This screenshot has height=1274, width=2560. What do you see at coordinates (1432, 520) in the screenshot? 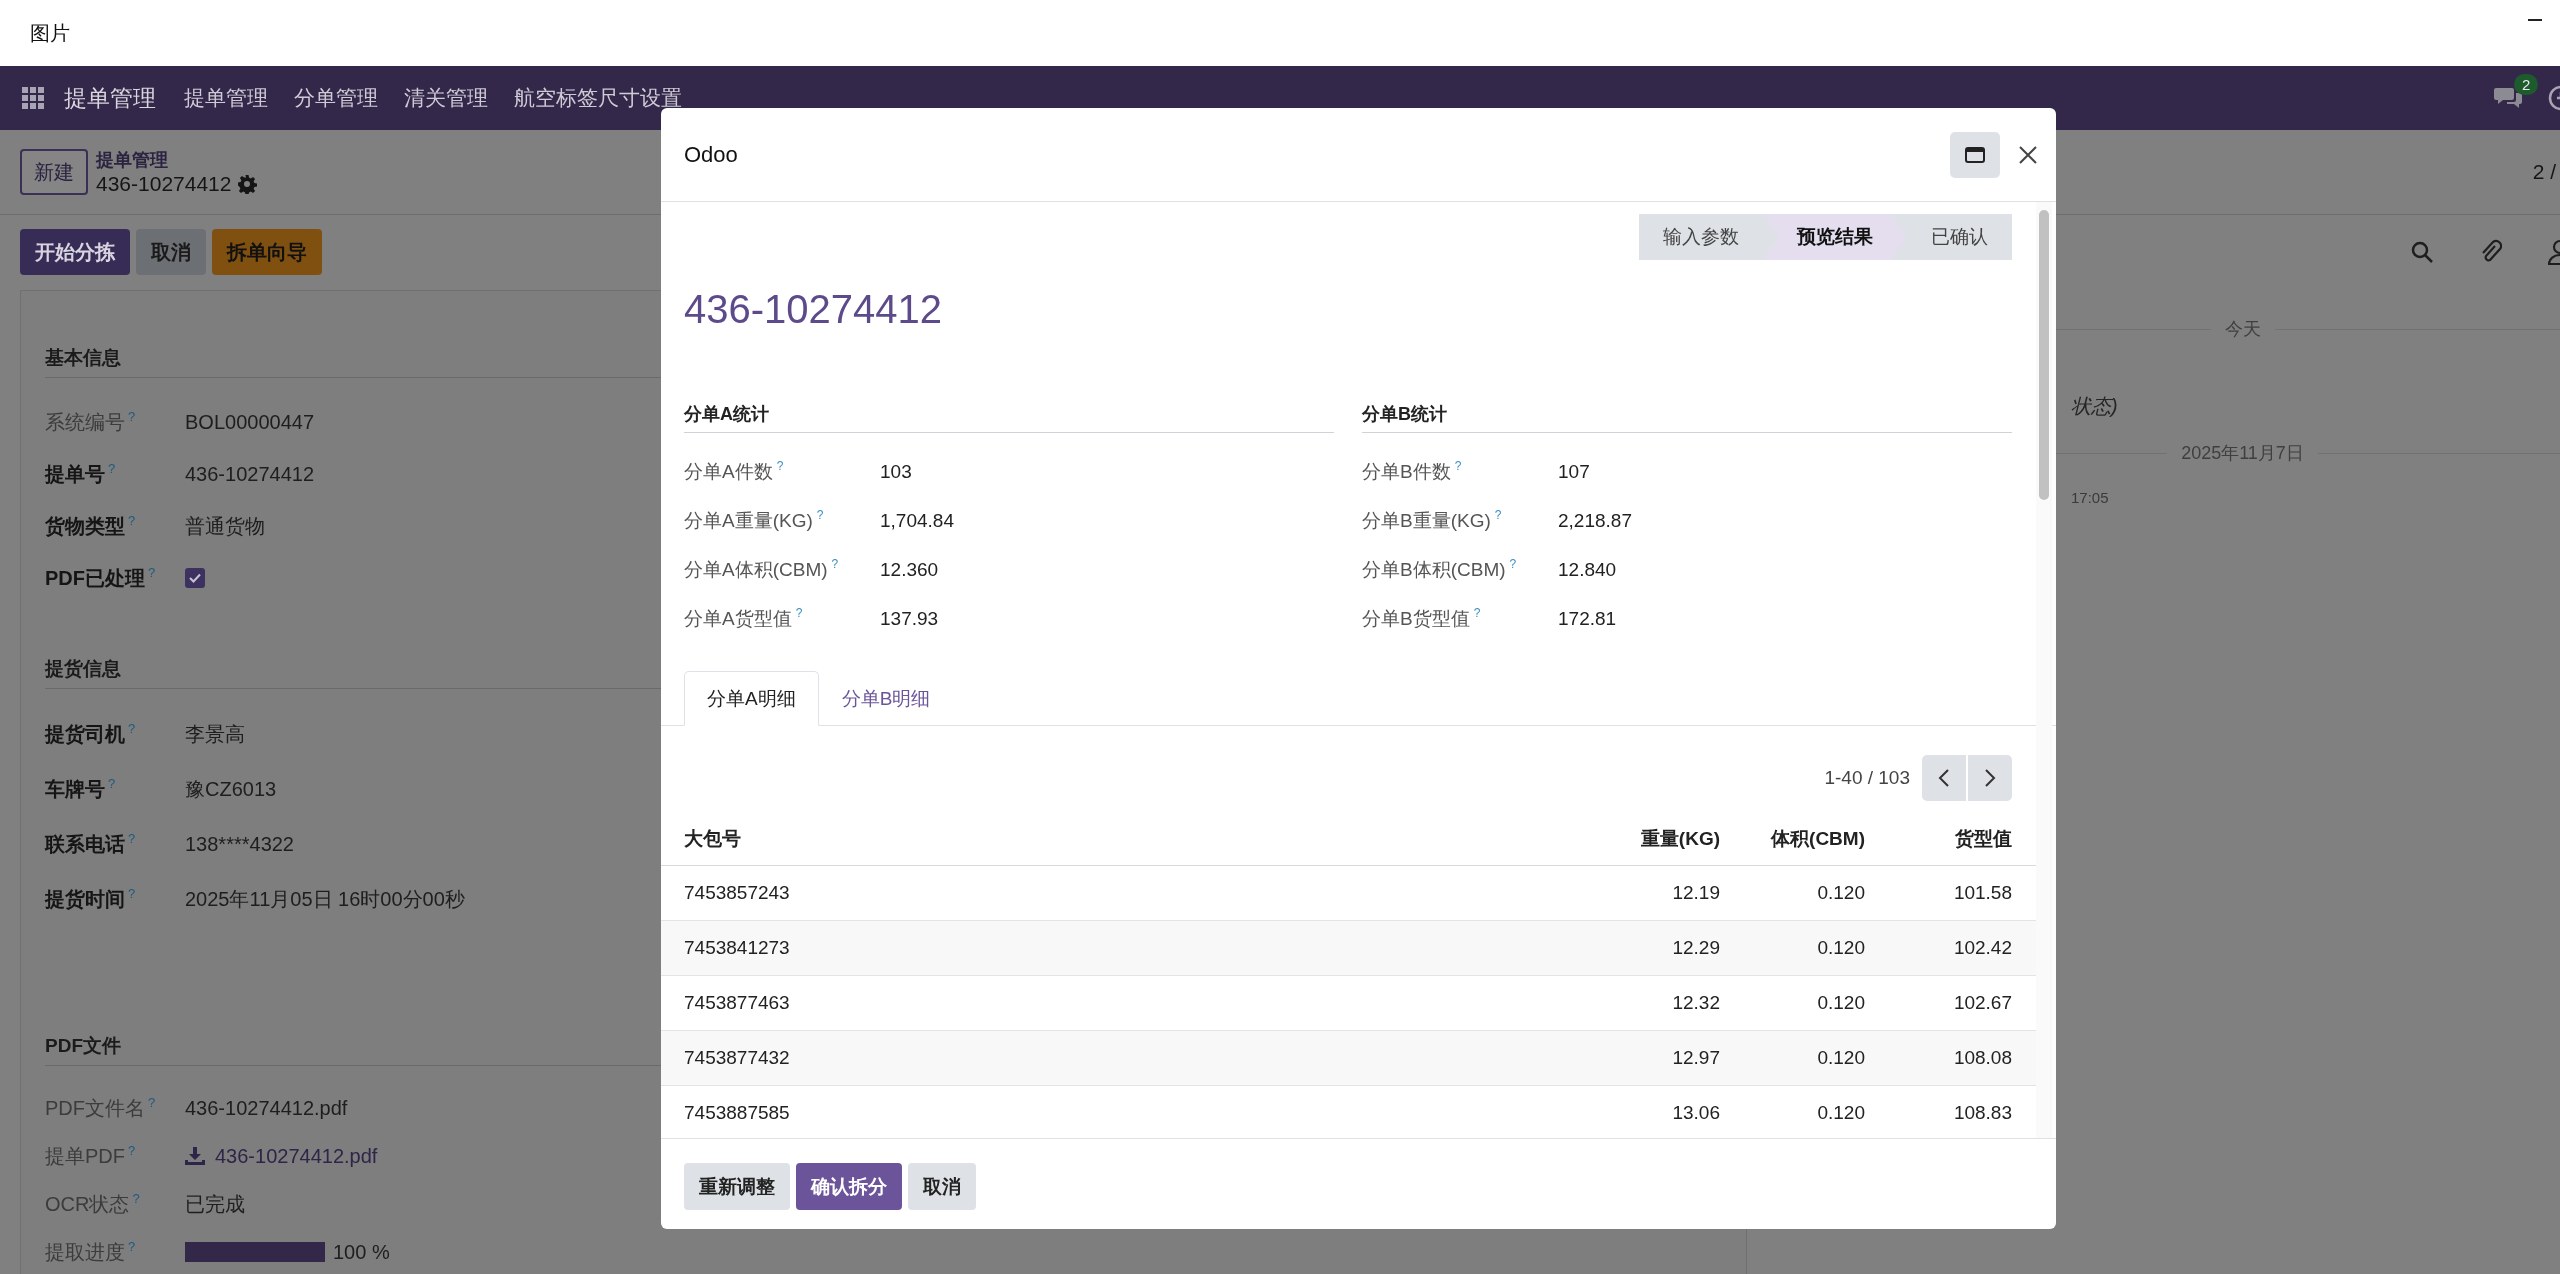
I see `field-label: 分单B重量(KG)$^{?}$` at bounding box center [1432, 520].